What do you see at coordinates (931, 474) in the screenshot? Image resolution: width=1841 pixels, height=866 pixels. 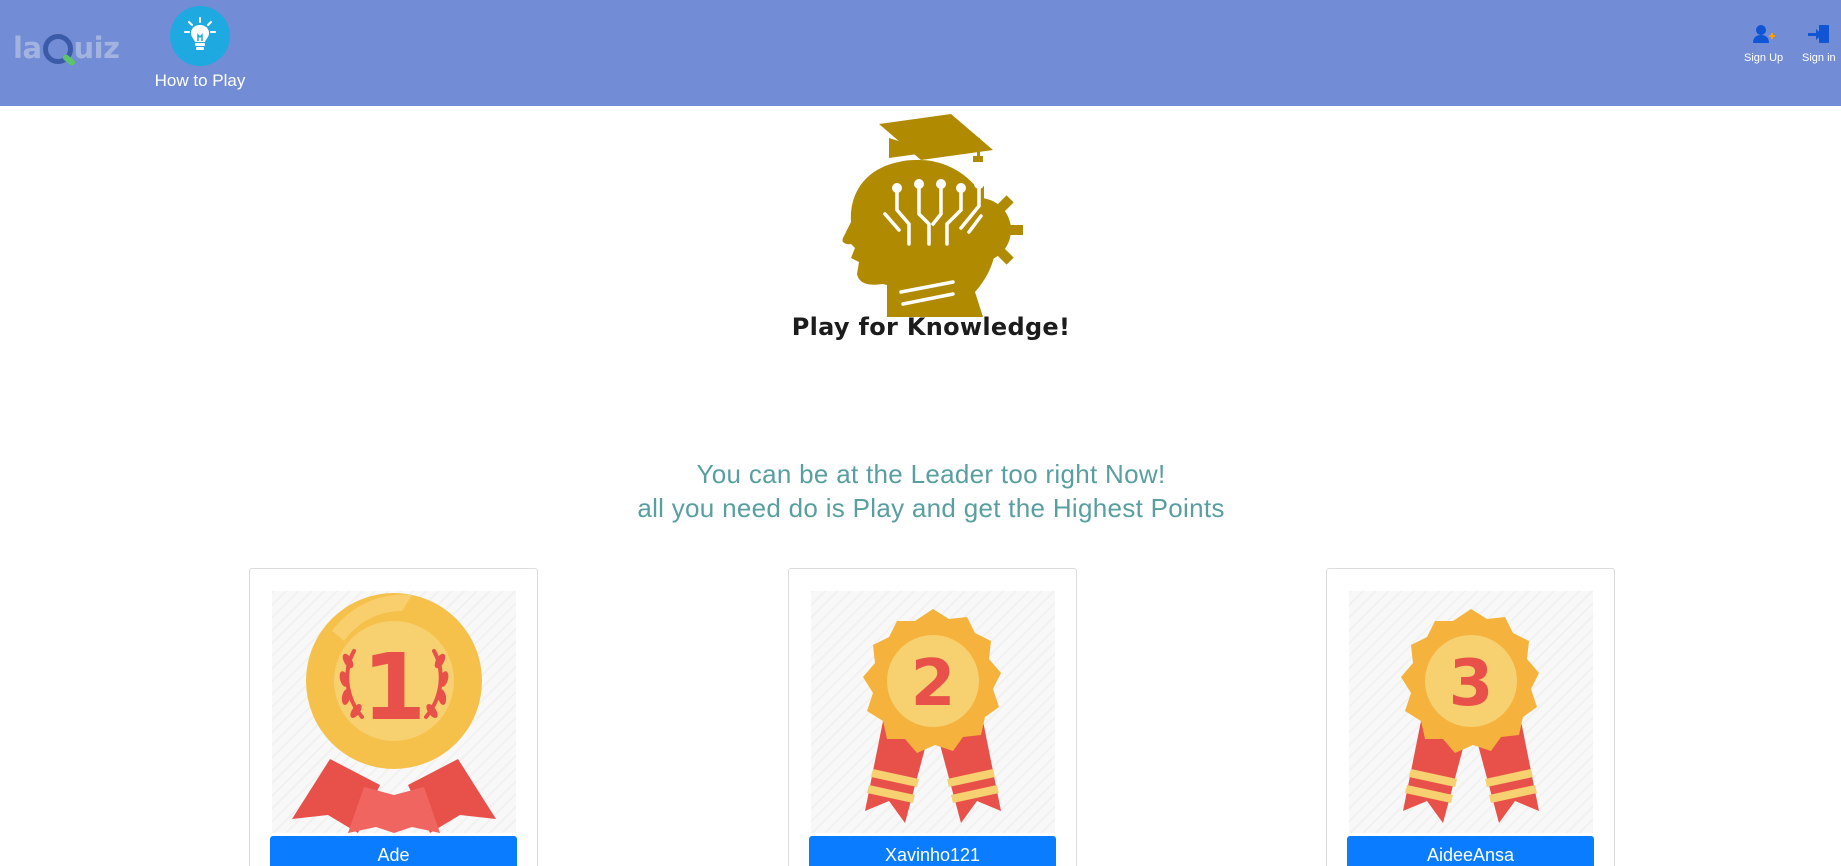 I see `invite-line-1: You can be at the Leader too right Now!` at bounding box center [931, 474].